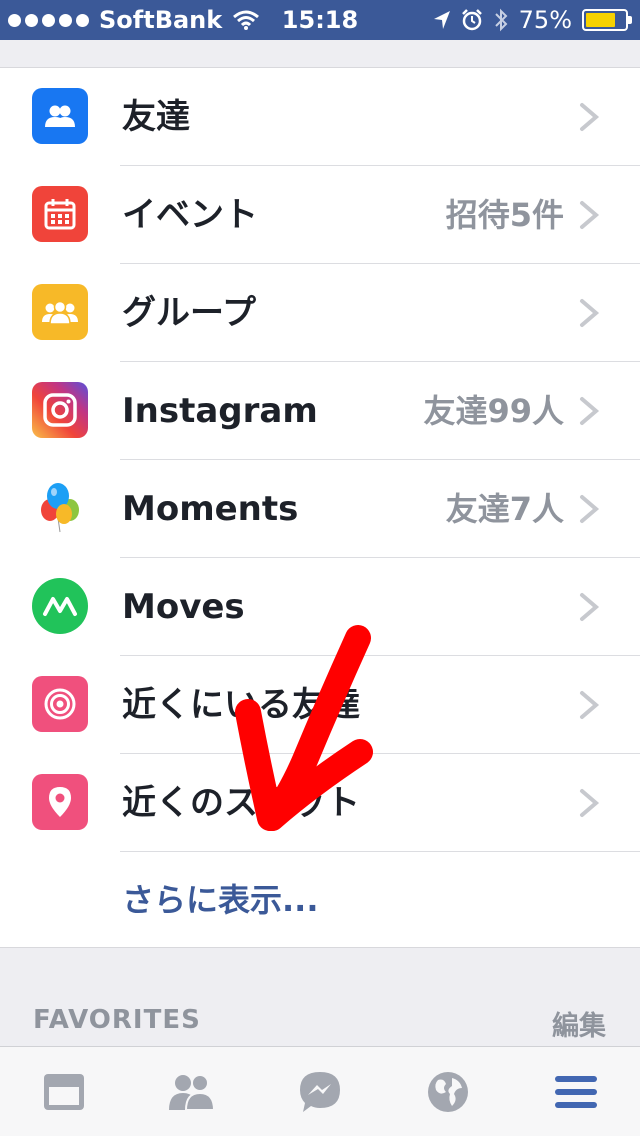 The width and height of the screenshot is (640, 1136). I want to click on news-feed-icon, so click(64, 1092).